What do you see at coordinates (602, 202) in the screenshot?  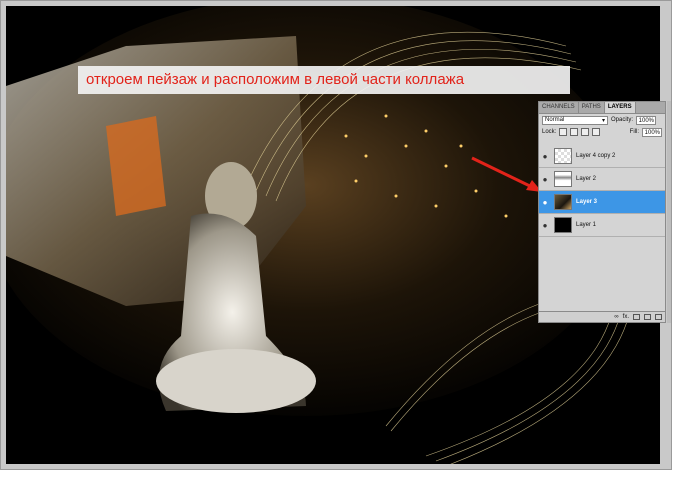 I see `layer-row-selected: ● Layer 3` at bounding box center [602, 202].